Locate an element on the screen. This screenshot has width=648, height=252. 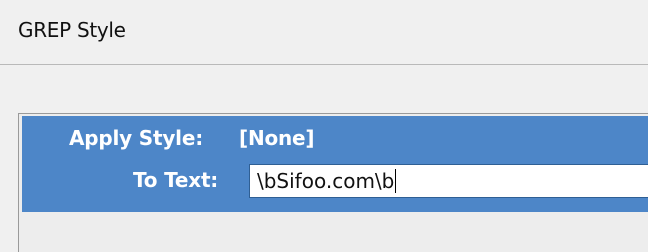
text-caret is located at coordinates (396, 180).